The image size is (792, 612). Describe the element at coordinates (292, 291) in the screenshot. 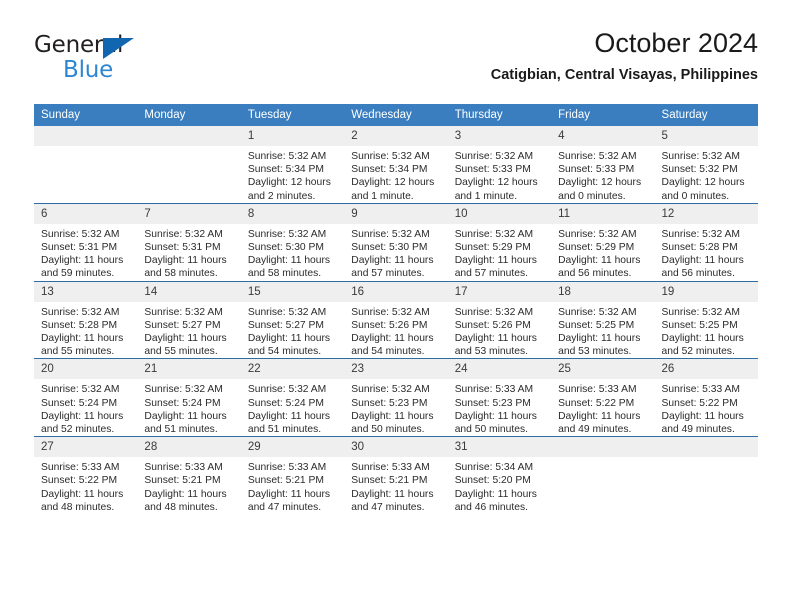

I see `day-number: 15` at that location.